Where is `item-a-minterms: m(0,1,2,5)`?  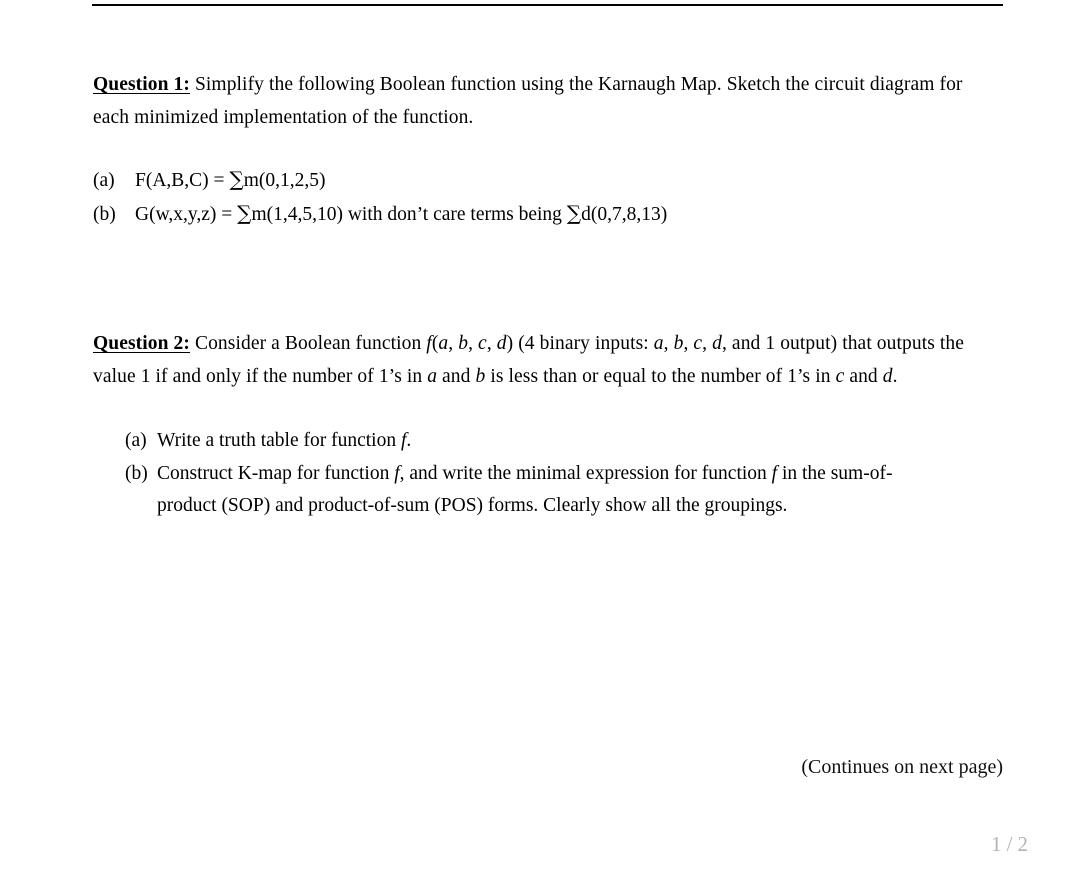
item-a-minterms: m(0,1,2,5) is located at coordinates (284, 180).